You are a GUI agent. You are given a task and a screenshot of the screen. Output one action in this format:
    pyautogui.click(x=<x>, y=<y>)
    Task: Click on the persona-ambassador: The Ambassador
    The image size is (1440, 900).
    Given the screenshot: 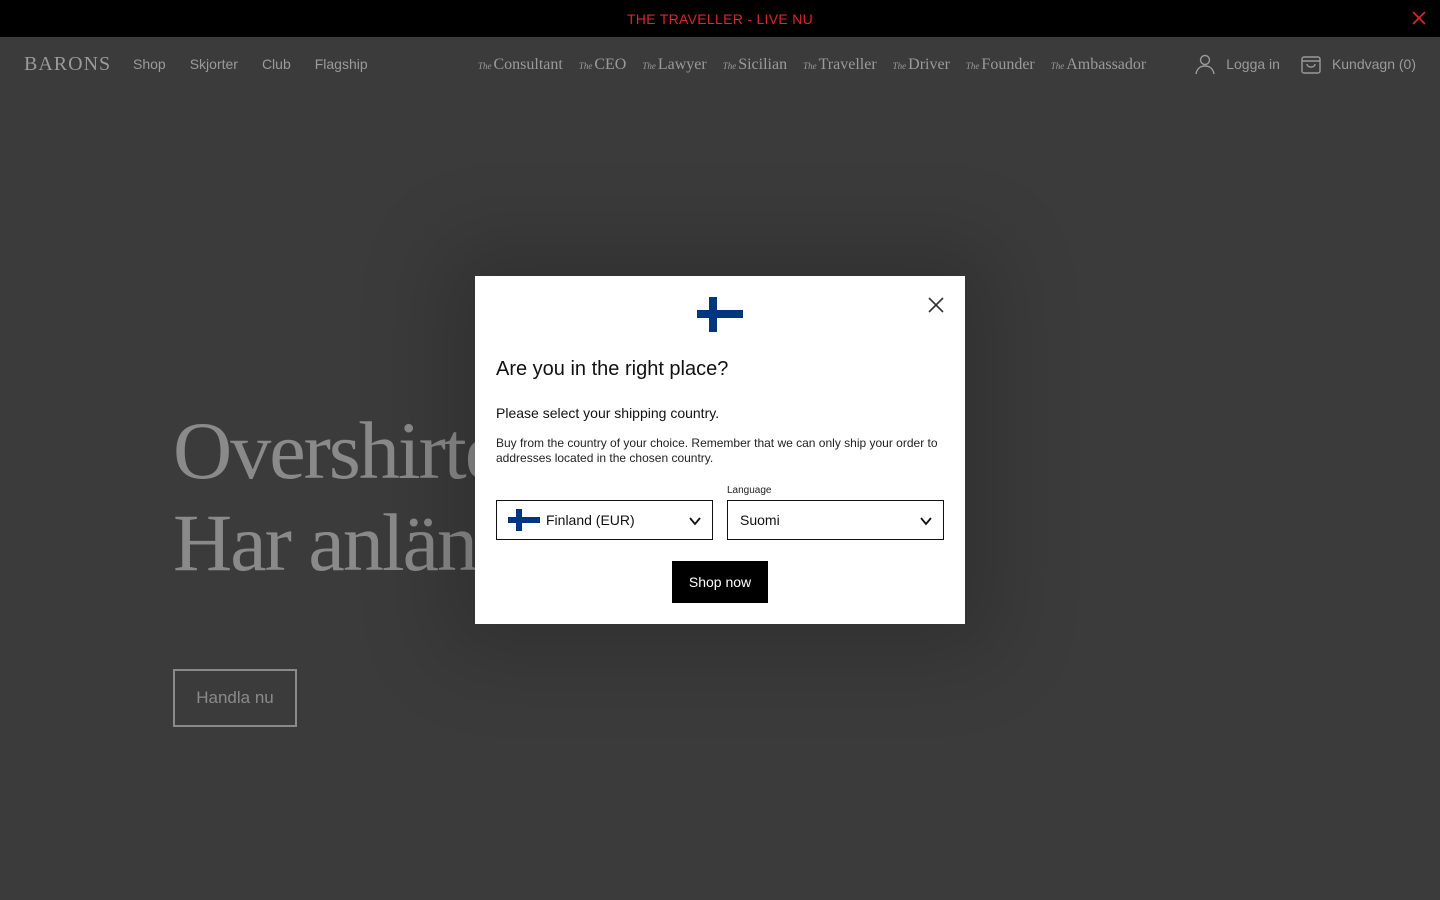 What is the action you would take?
    pyautogui.click(x=1098, y=65)
    